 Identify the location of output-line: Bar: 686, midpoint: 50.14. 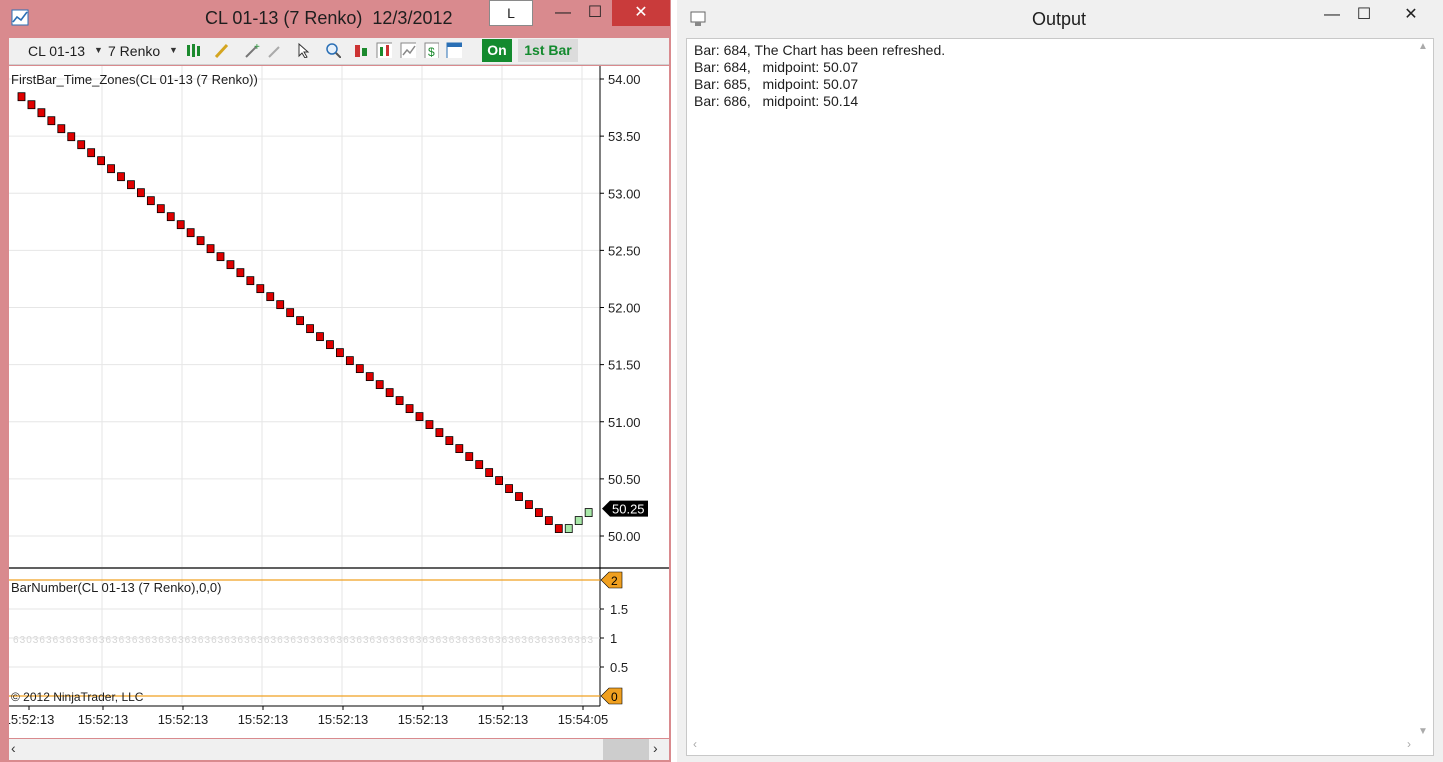
(776, 101).